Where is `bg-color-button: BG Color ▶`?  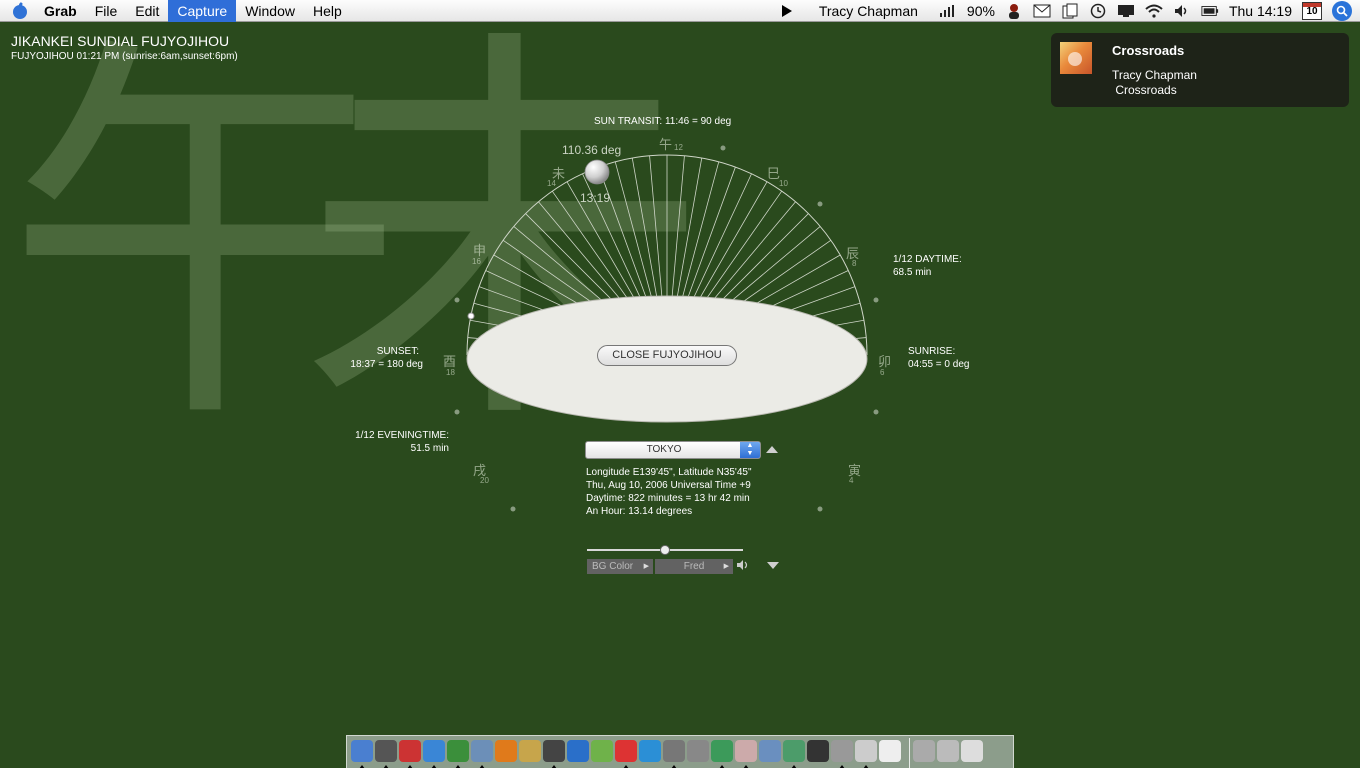
bg-color-button: BG Color ▶ is located at coordinates (620, 566).